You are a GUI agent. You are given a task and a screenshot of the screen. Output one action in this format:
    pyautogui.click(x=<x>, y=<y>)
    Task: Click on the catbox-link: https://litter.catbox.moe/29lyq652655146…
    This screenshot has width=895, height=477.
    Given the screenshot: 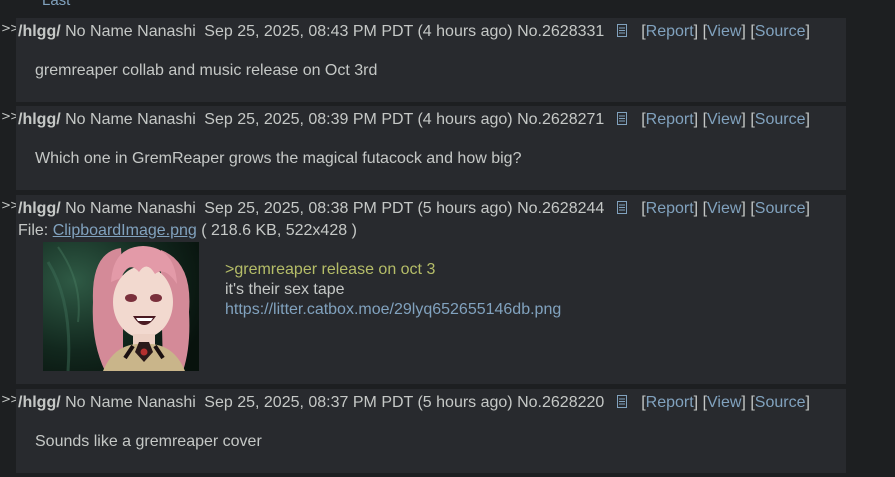 What is the action you would take?
    pyautogui.click(x=393, y=309)
    